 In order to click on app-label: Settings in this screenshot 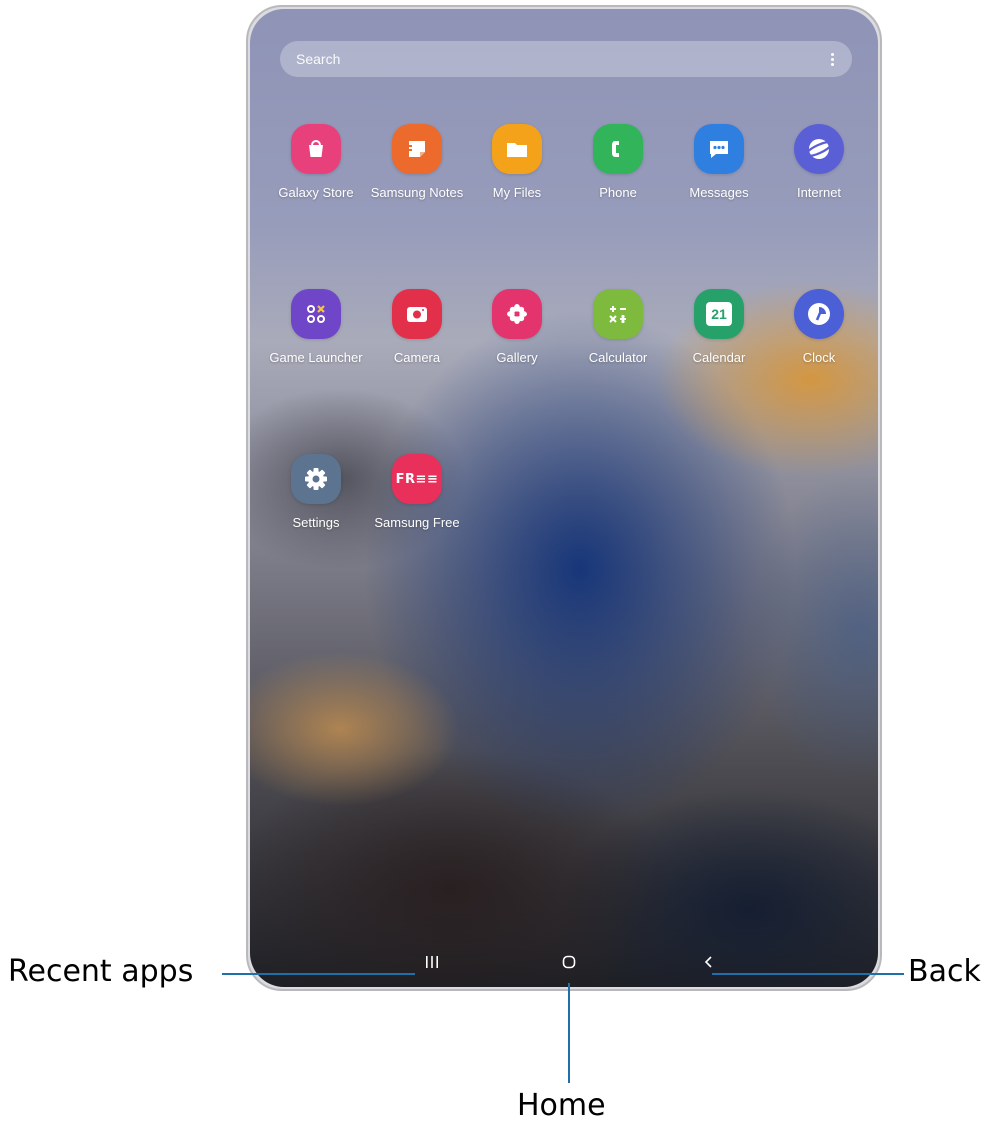, I will do `click(316, 522)`.